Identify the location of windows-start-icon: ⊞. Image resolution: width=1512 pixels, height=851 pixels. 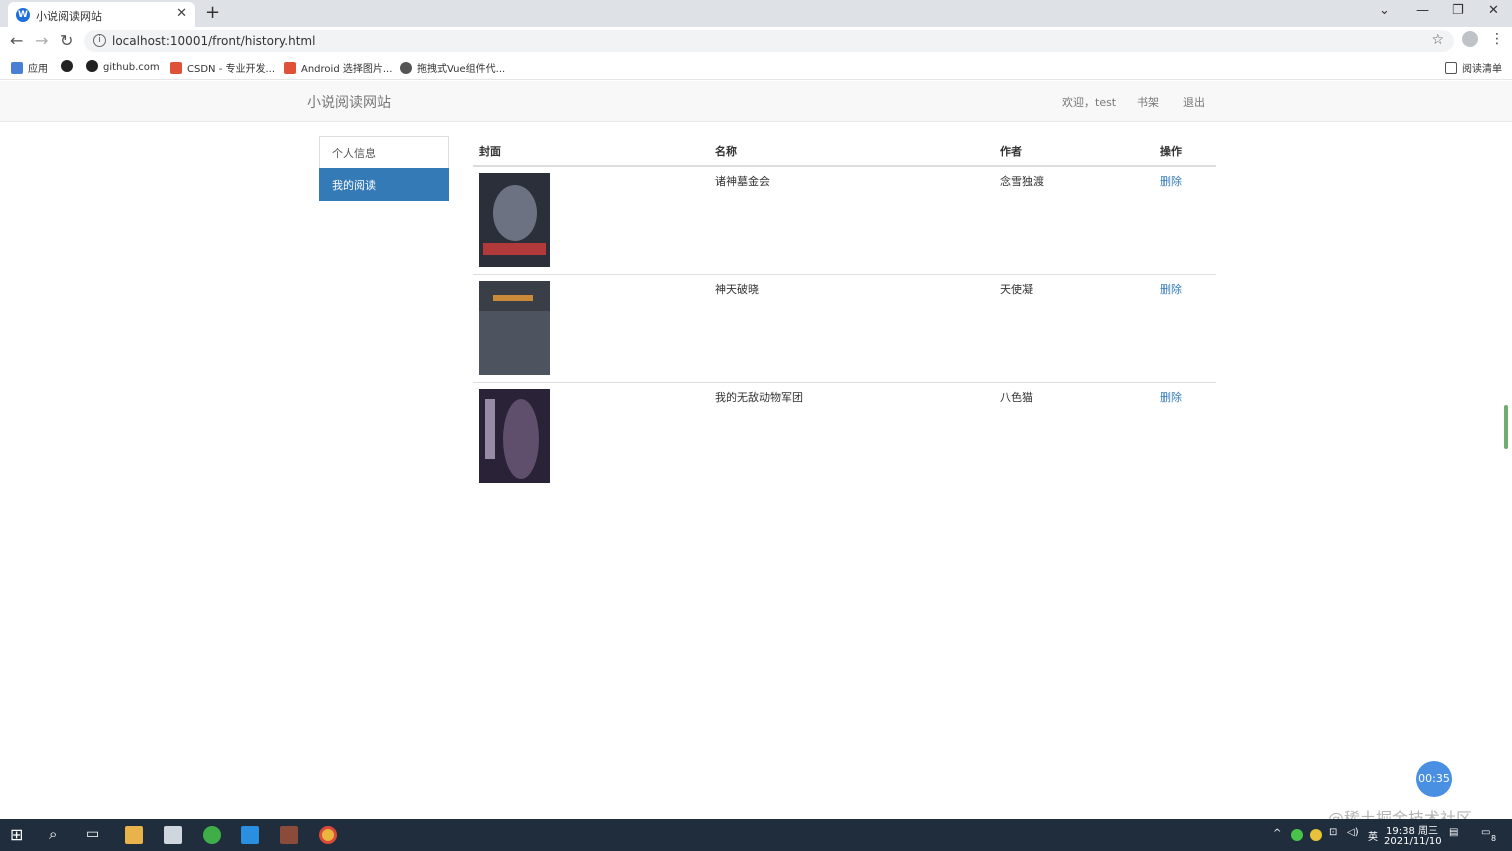
(19, 834).